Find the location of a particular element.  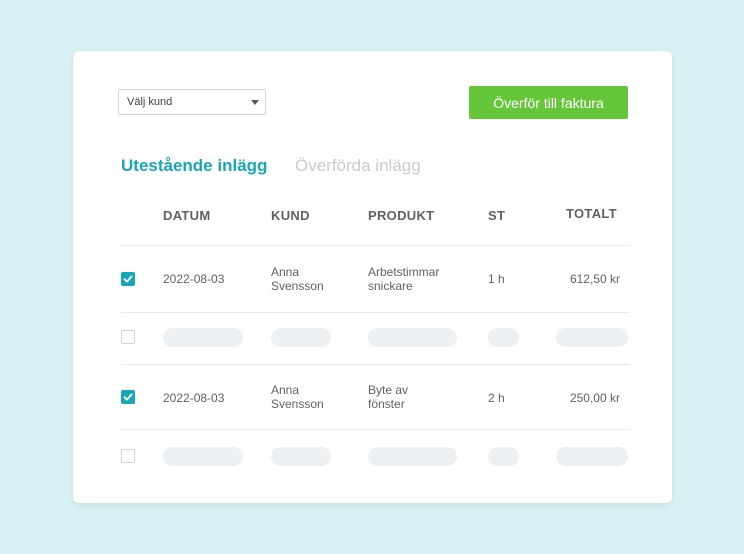

column-header-qty: ST is located at coordinates (497, 215).